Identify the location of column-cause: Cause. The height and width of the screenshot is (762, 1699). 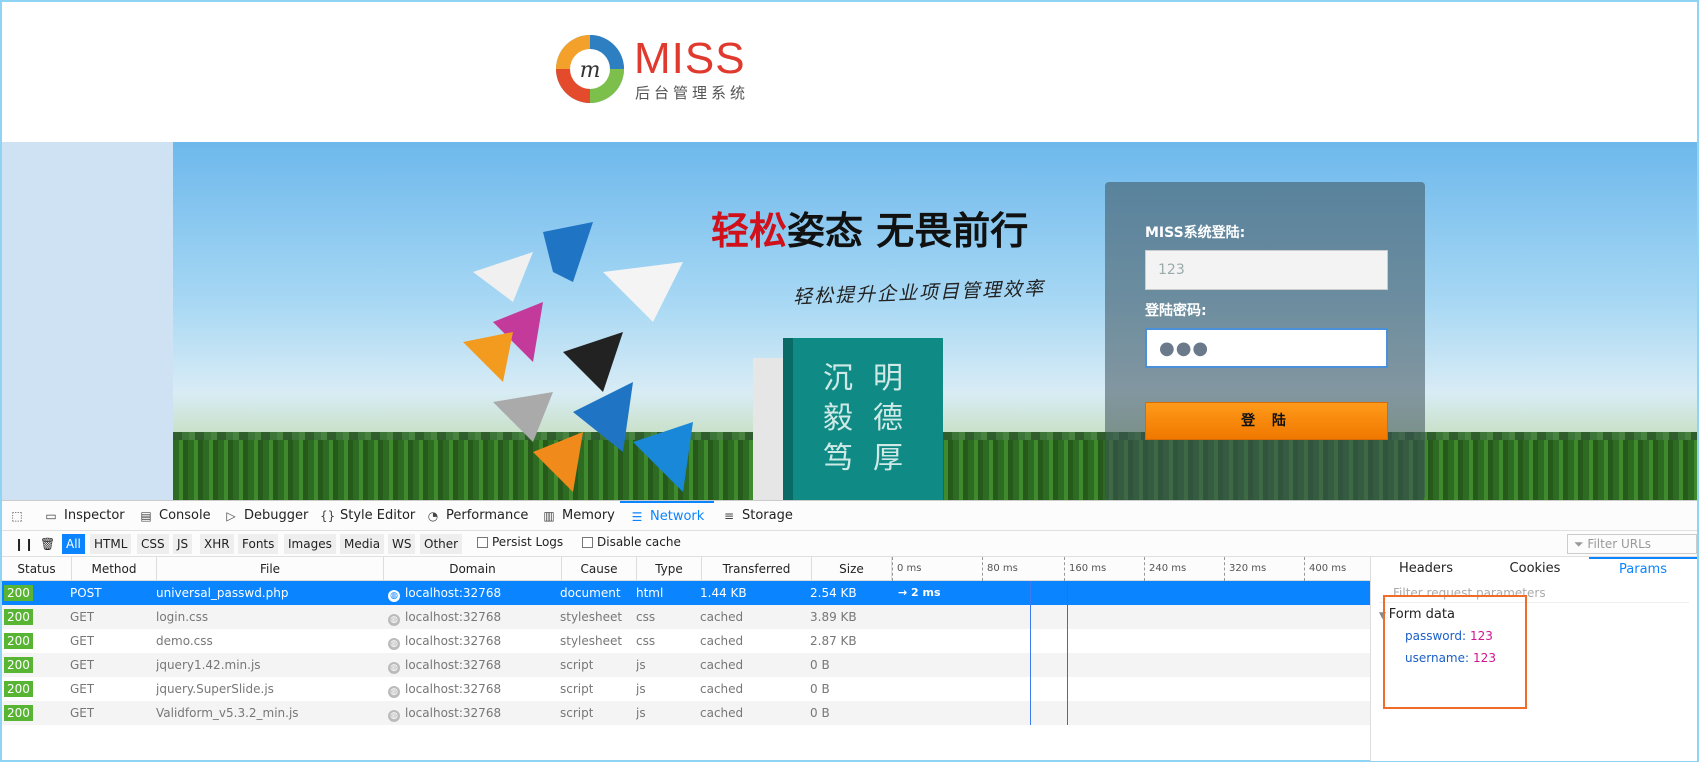
(599, 569).